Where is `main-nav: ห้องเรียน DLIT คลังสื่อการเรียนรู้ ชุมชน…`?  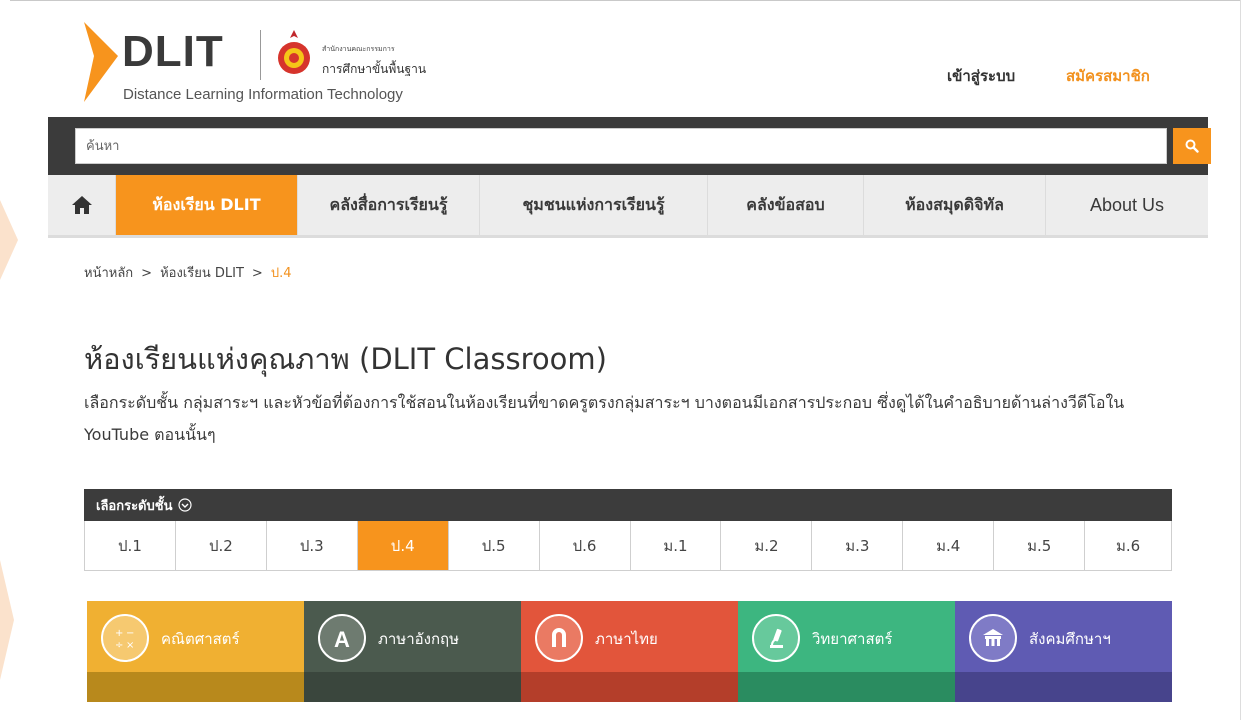
main-nav: ห้องเรียน DLIT คลังสื่อการเรียนรู้ ชุมชน… is located at coordinates (628, 206).